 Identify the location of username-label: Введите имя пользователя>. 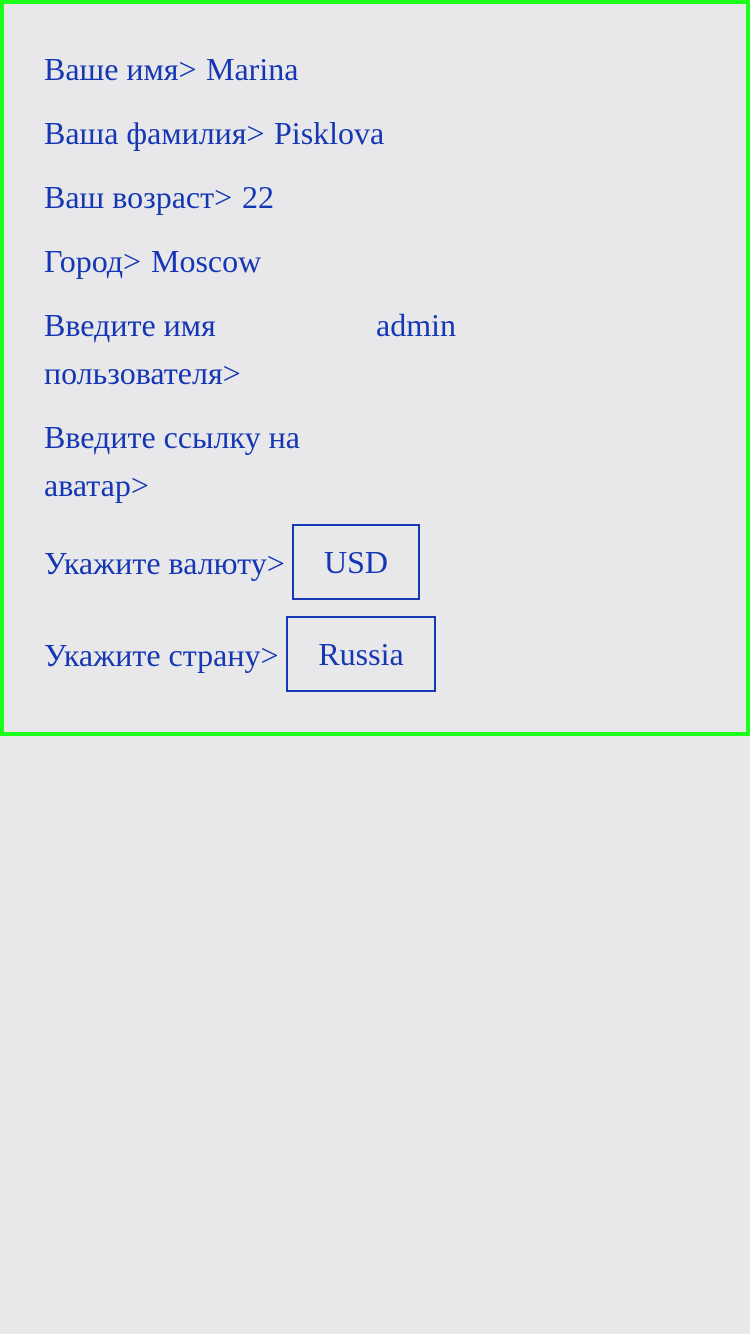
(142, 349).